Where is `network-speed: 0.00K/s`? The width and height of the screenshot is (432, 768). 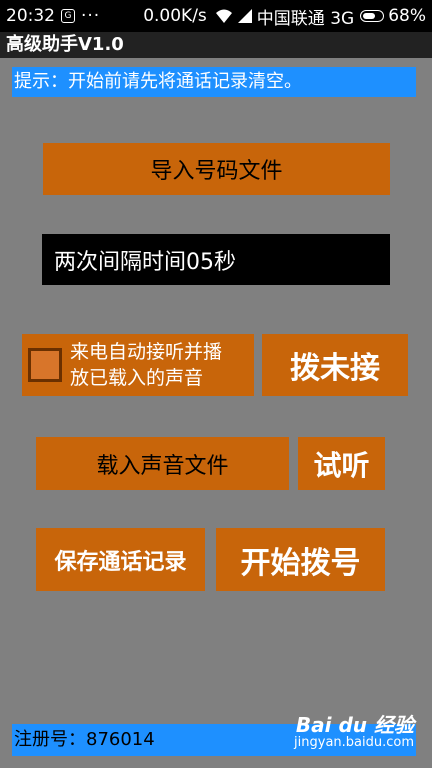
network-speed: 0.00K/s is located at coordinates (175, 16).